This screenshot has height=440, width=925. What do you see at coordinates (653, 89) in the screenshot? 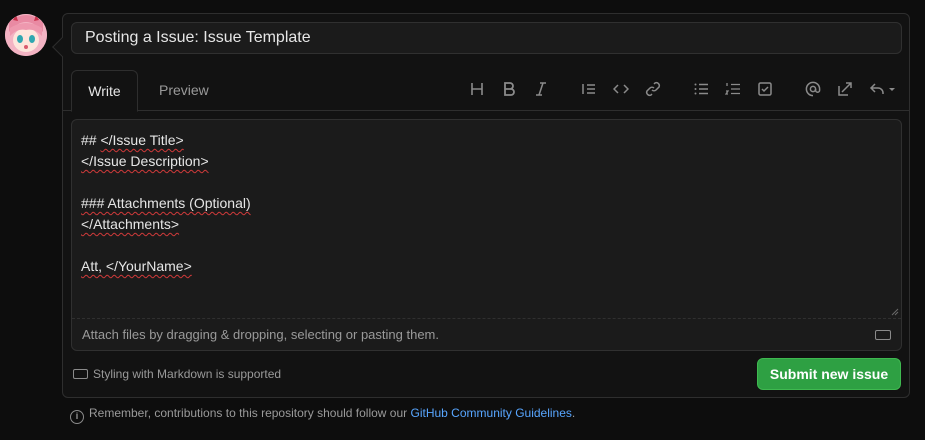
I see `link-icon` at bounding box center [653, 89].